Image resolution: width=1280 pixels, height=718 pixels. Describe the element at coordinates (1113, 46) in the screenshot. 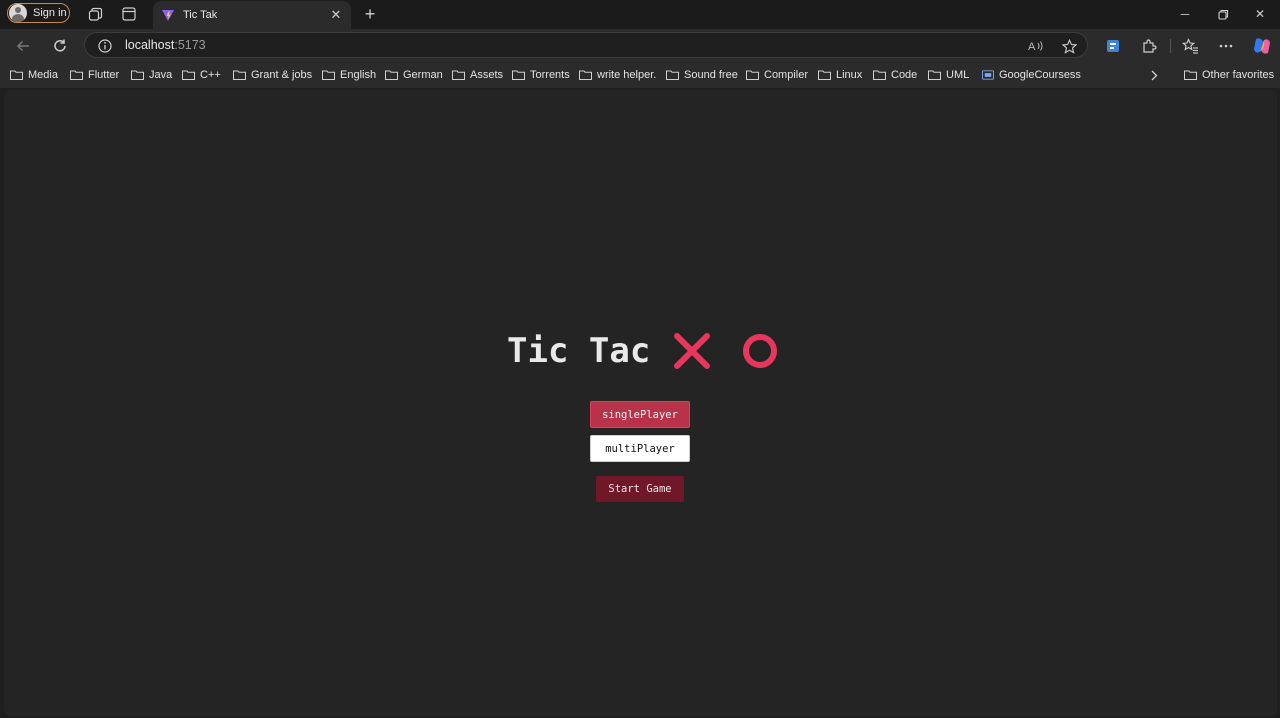

I see `extension-app-icon` at that location.